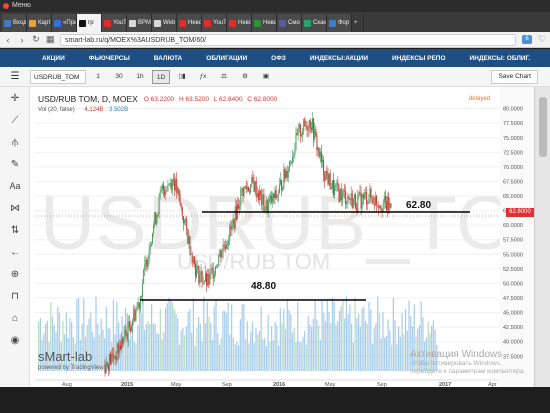 Image resolution: width=550 pixels, height=413 pixels. Describe the element at coordinates (500, 58) in the screenshot. I see `site-nav-item-7: ИНДЕКСЫ: ОБЛИГ.` at that location.